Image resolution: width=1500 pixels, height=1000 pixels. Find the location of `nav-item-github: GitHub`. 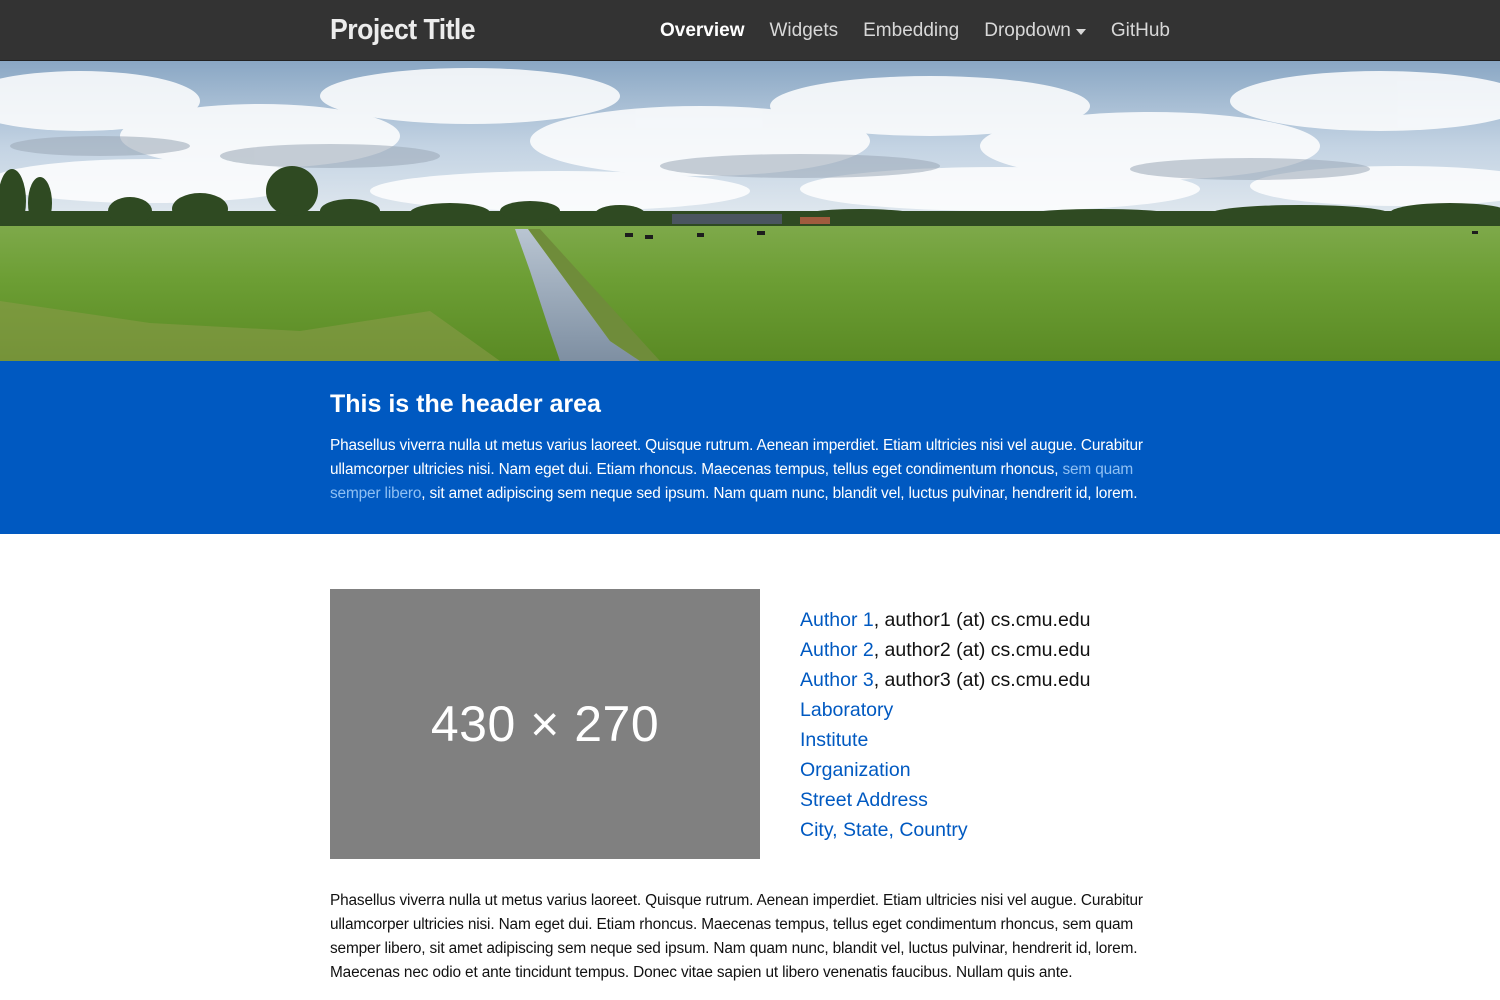

nav-item-github: GitHub is located at coordinates (1140, 31).